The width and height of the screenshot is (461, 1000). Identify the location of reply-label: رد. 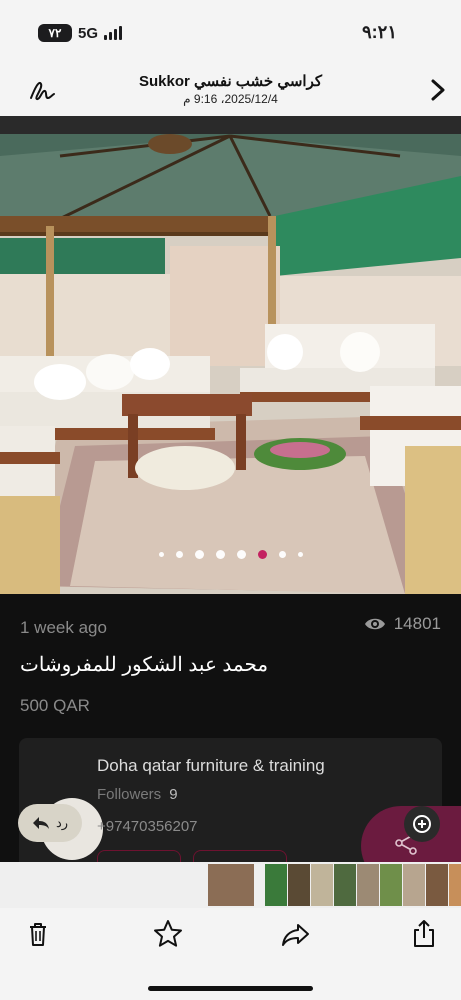
(62, 822).